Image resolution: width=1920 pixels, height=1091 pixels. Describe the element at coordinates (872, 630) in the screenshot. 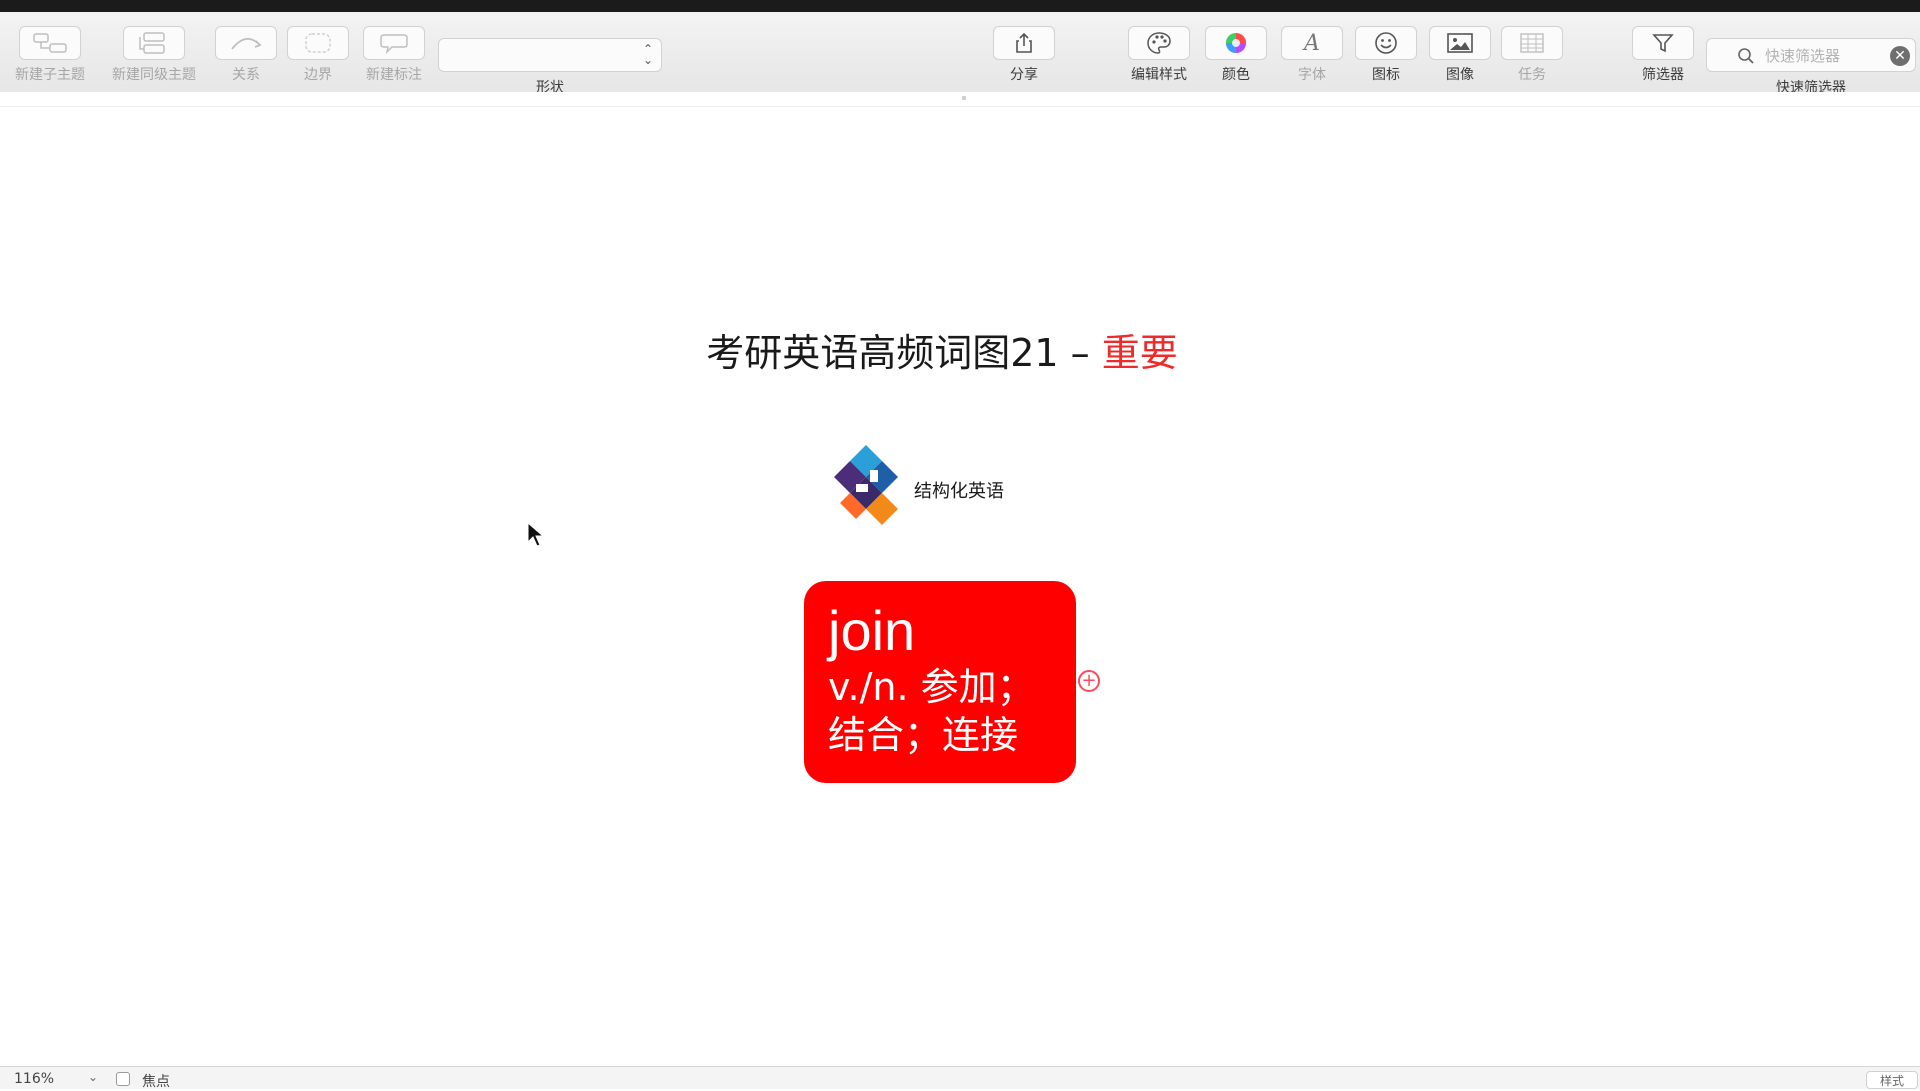

I see `topic-word: join` at that location.